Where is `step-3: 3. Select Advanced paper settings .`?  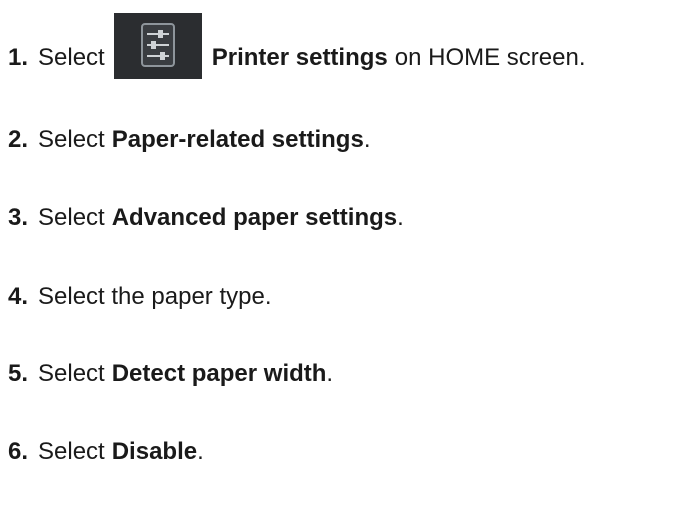 step-3: 3. Select Advanced paper settings . is located at coordinates (206, 218).